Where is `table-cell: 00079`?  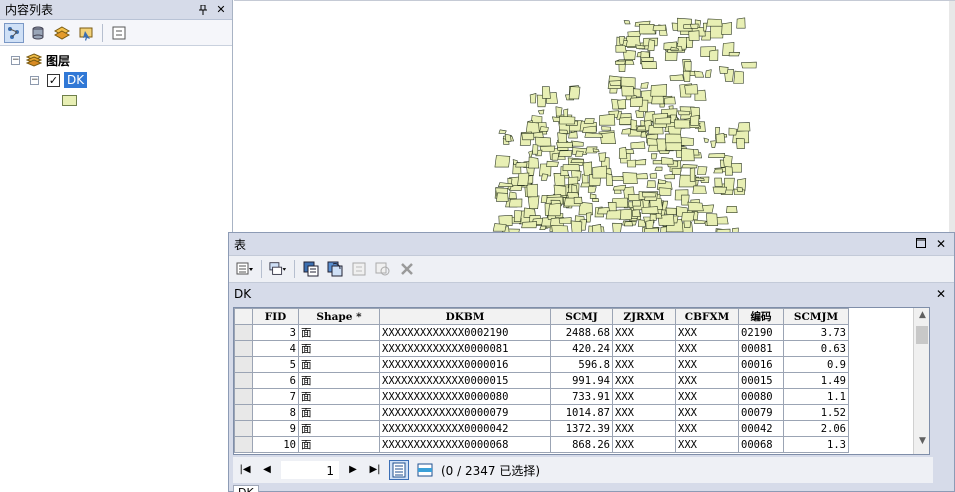 table-cell: 00079 is located at coordinates (761, 412).